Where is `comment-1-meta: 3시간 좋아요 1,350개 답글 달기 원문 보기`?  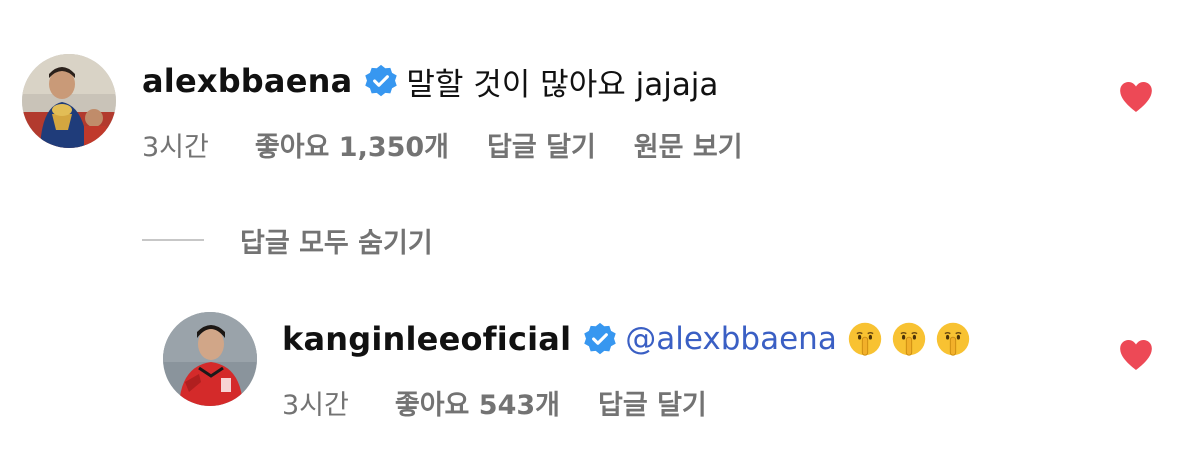 comment-1-meta: 3시간 좋아요 1,350개 답글 달기 원문 보기 is located at coordinates (461, 144).